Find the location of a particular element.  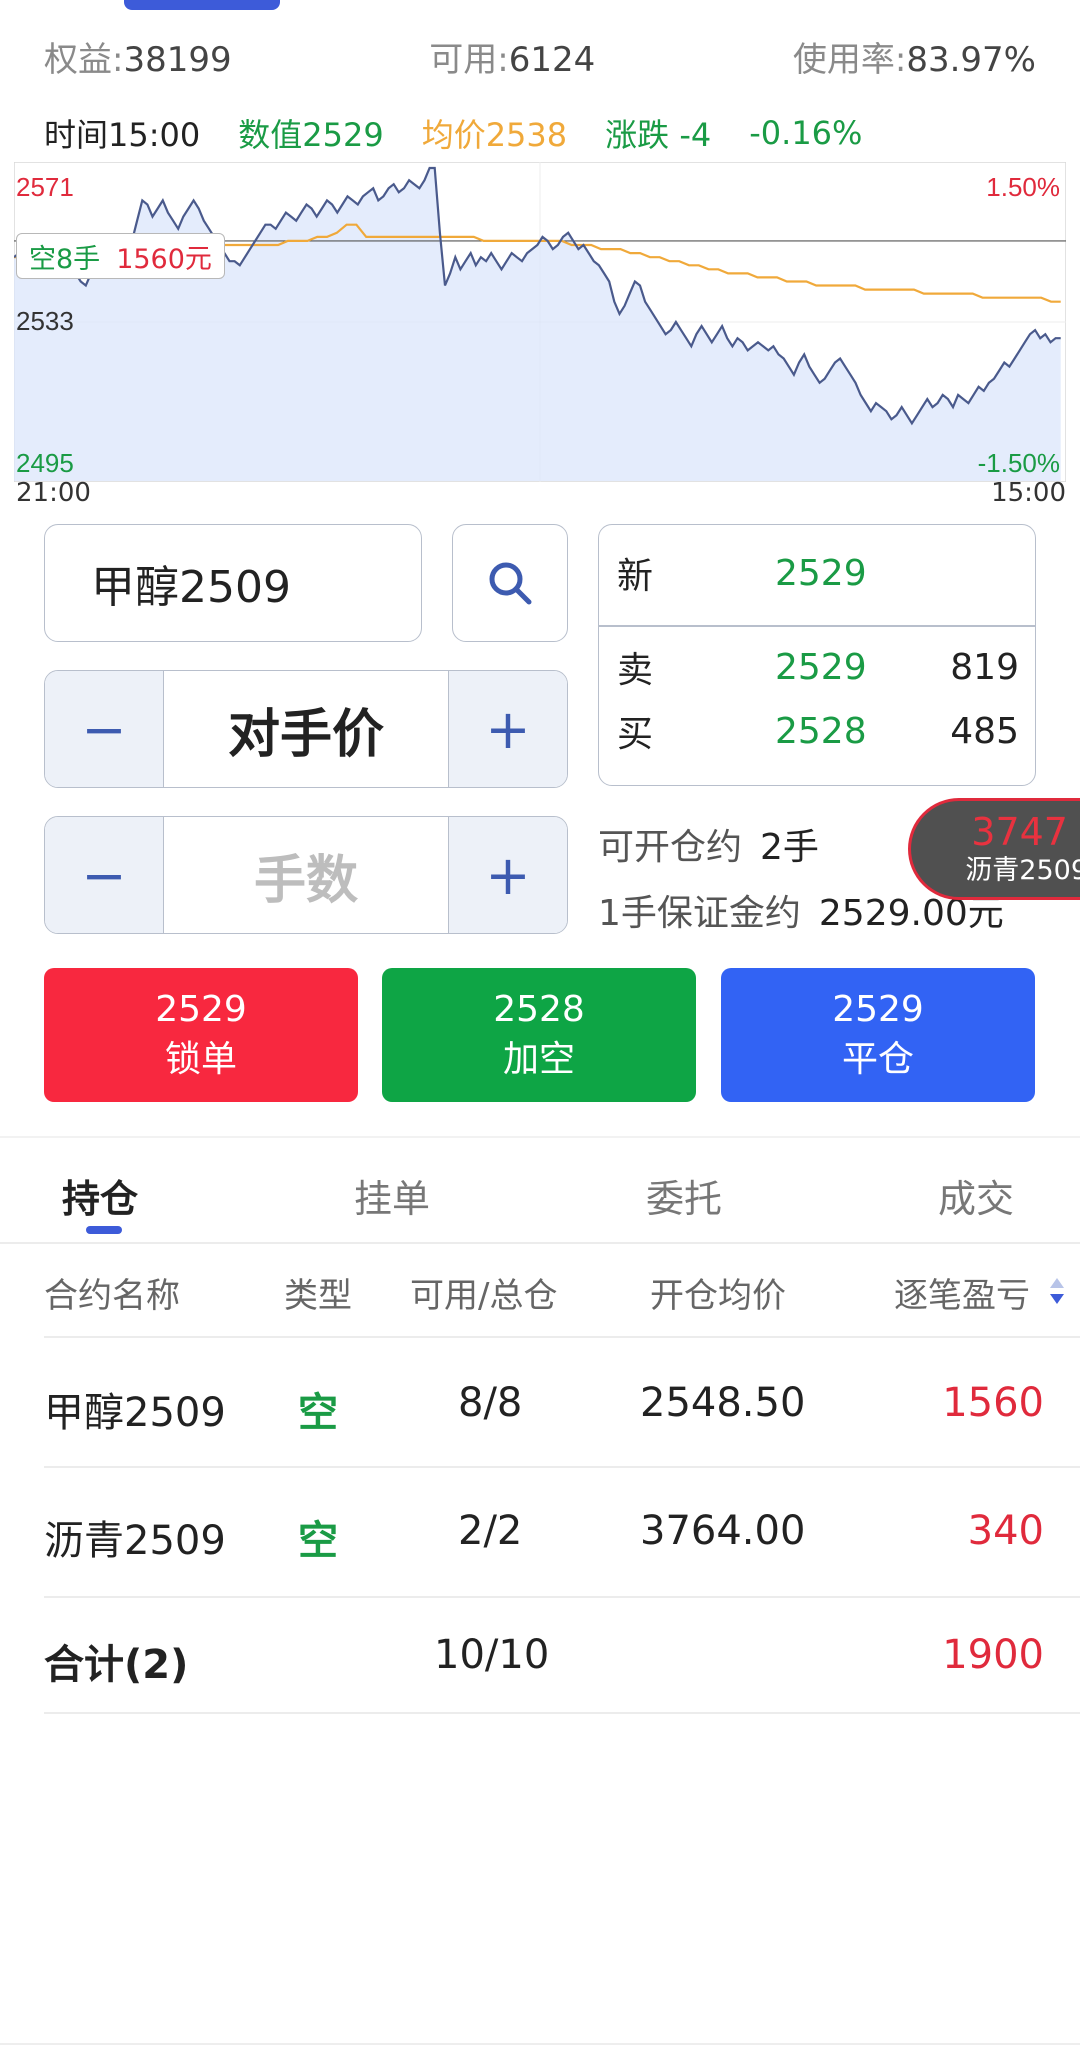

contract-selector: 甲醇2509 is located at coordinates (233, 583).